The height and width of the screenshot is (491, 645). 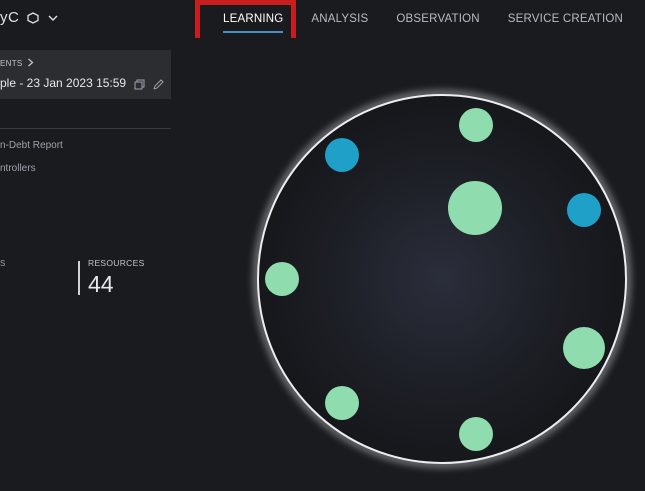 What do you see at coordinates (79, 278) in the screenshot?
I see `stat-divider` at bounding box center [79, 278].